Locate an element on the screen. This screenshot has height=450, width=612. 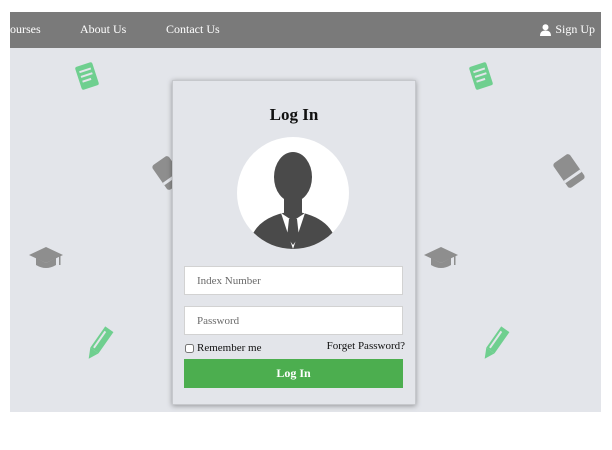
login-title: Log In is located at coordinates (294, 114).